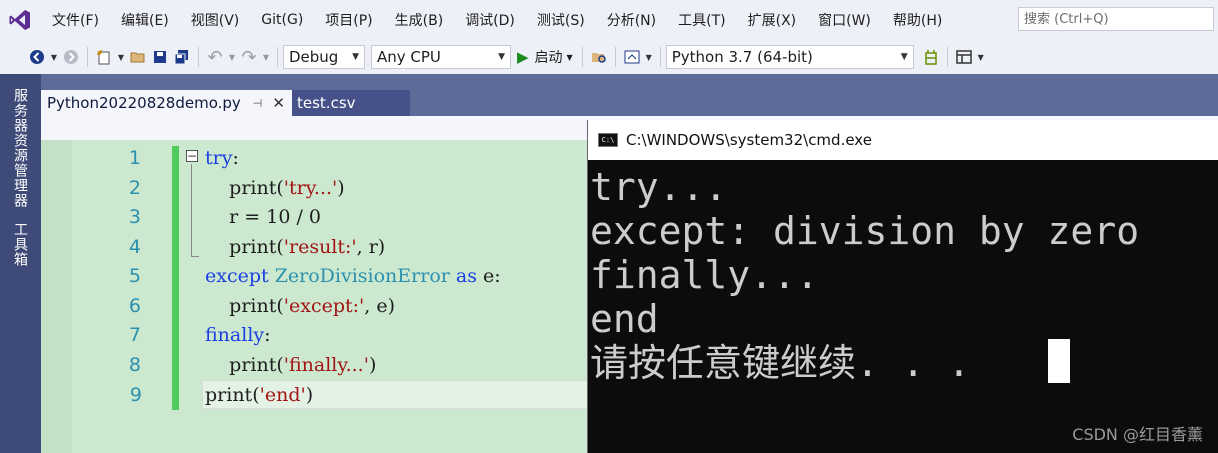 The height and width of the screenshot is (453, 1218). Describe the element at coordinates (772, 20) in the screenshot. I see `menu-extensions: 扩展(X)` at that location.